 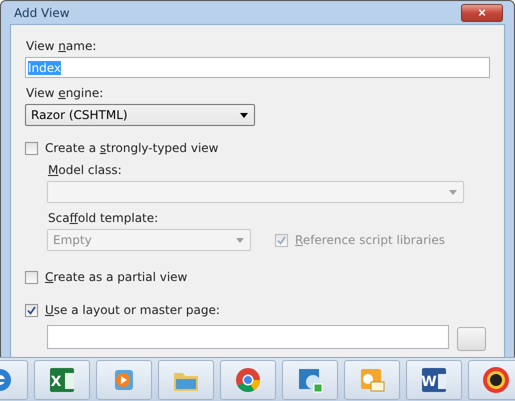 What do you see at coordinates (248, 337) in the screenshot?
I see `layout-path-field` at bounding box center [248, 337].